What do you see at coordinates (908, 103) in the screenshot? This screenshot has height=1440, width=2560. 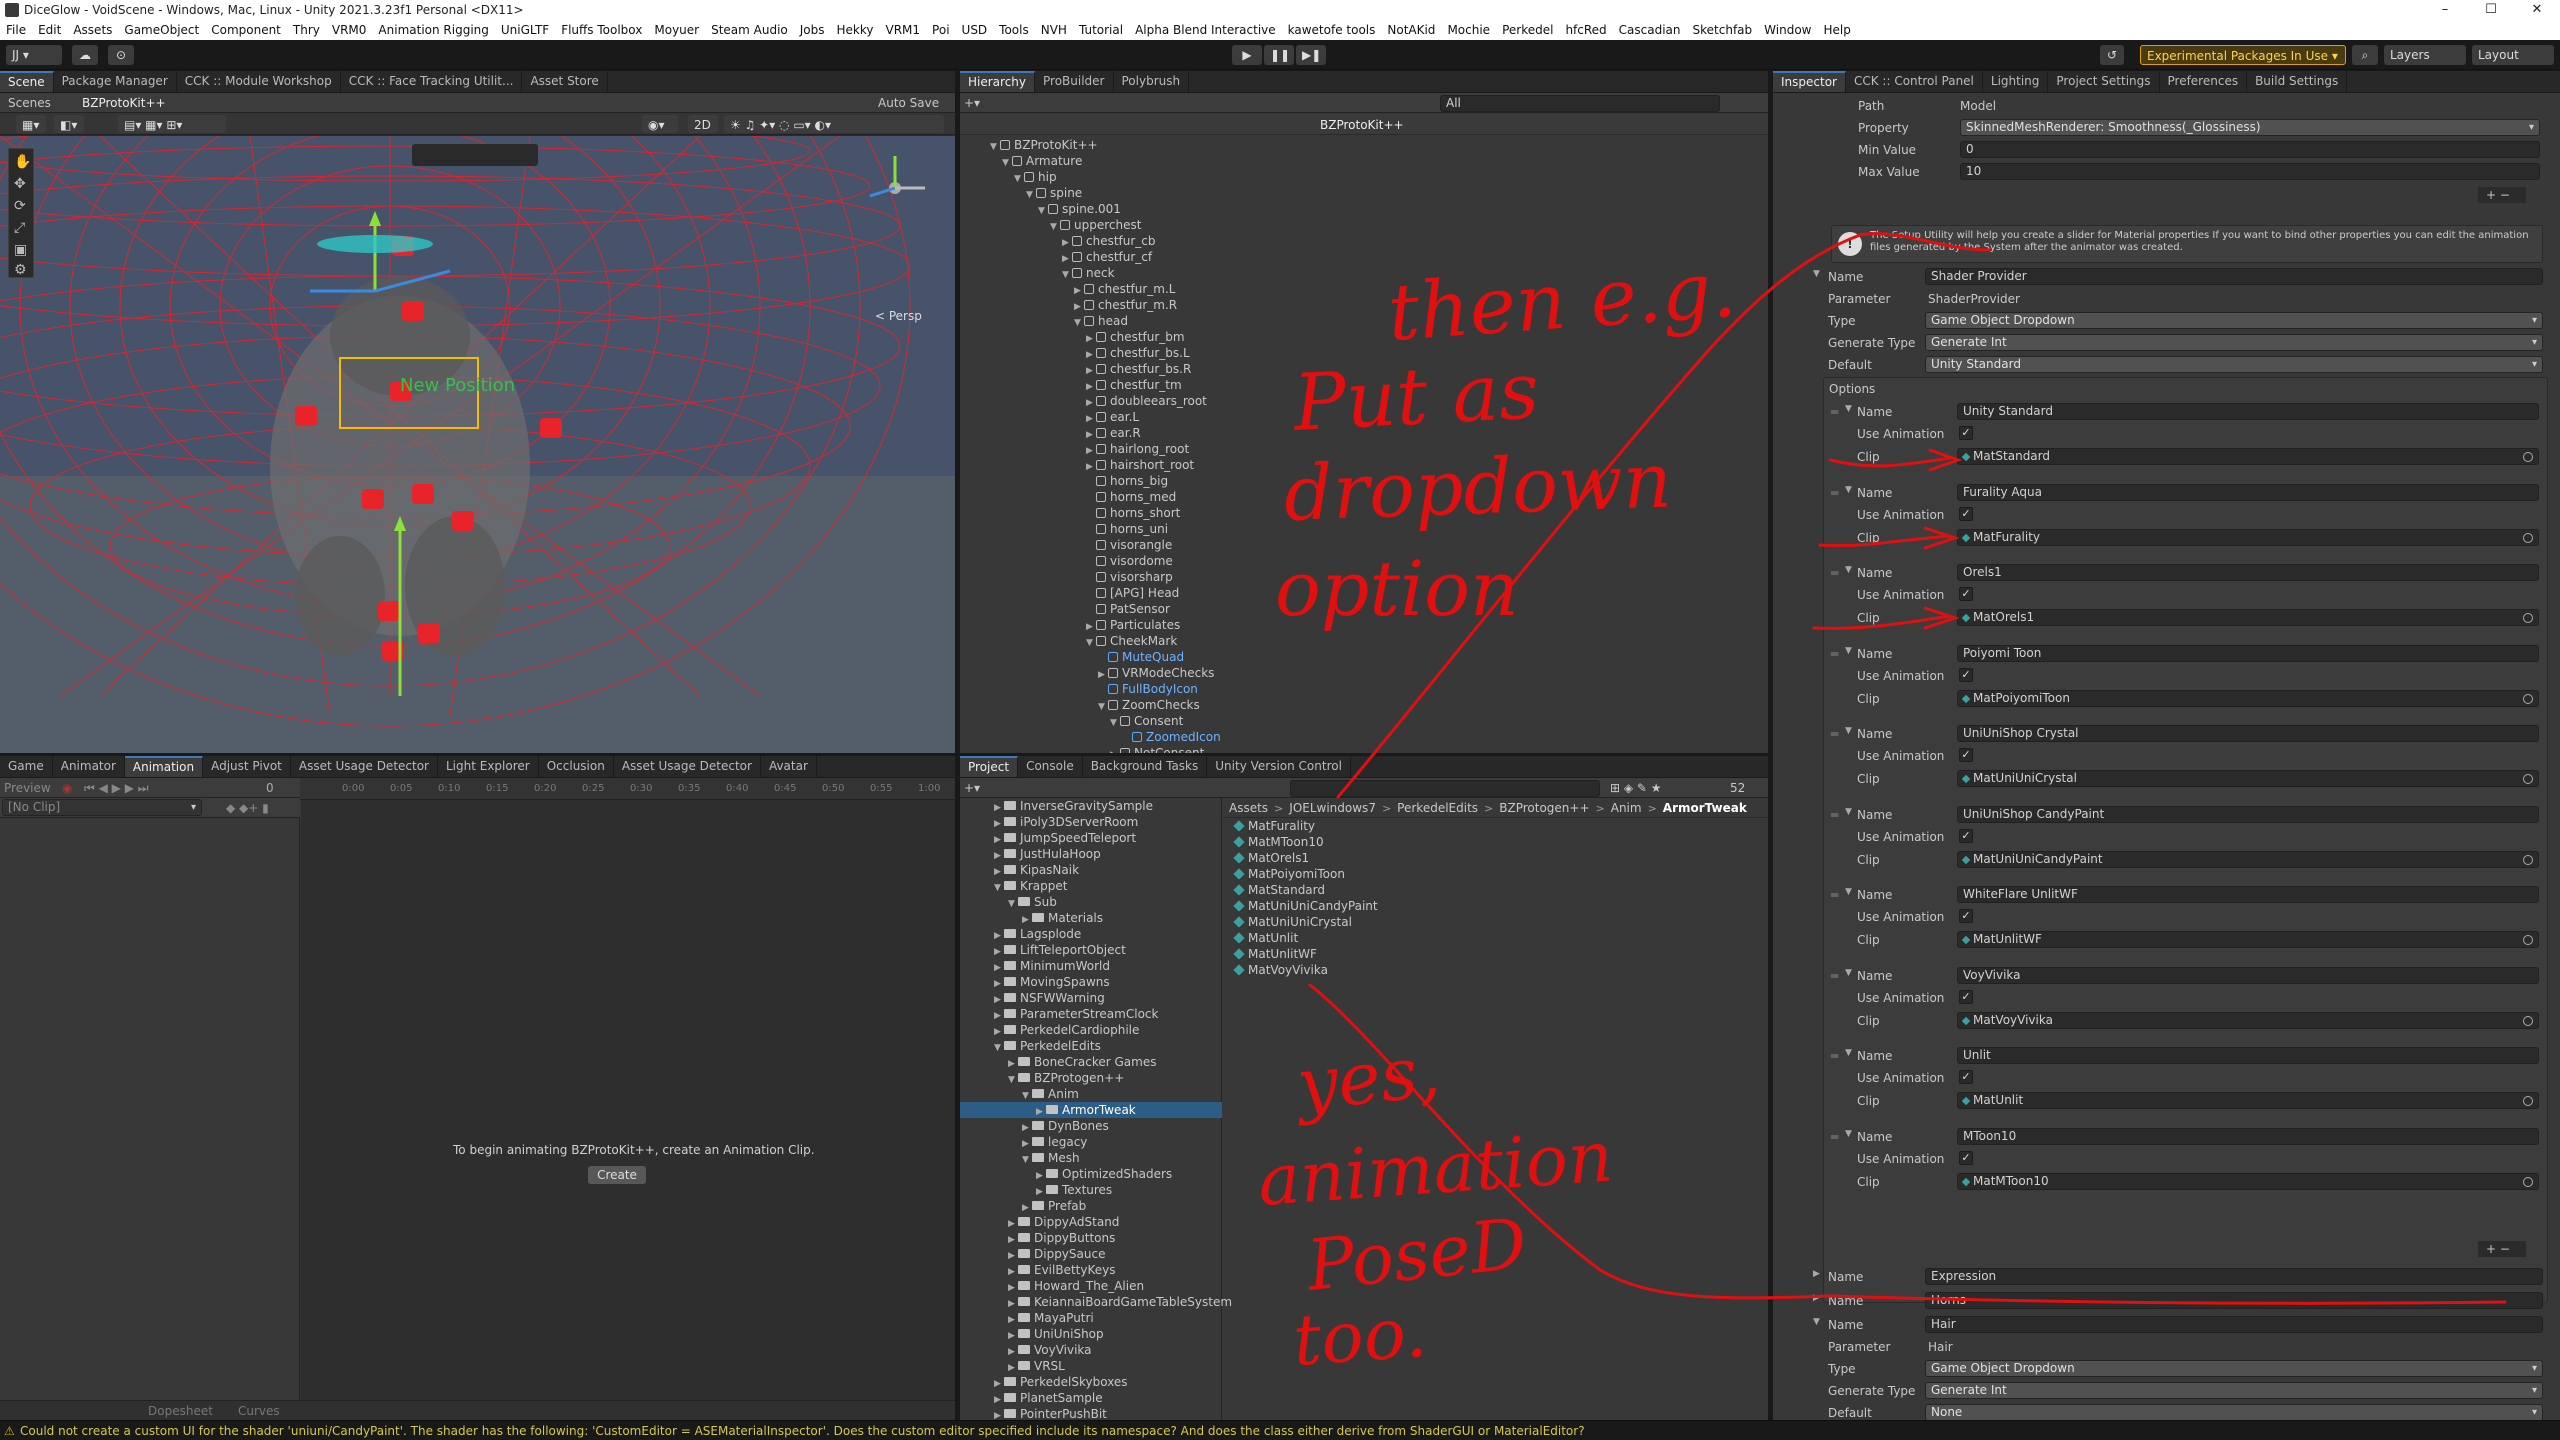 I see `auto-save-toggle: Auto Save` at bounding box center [908, 103].